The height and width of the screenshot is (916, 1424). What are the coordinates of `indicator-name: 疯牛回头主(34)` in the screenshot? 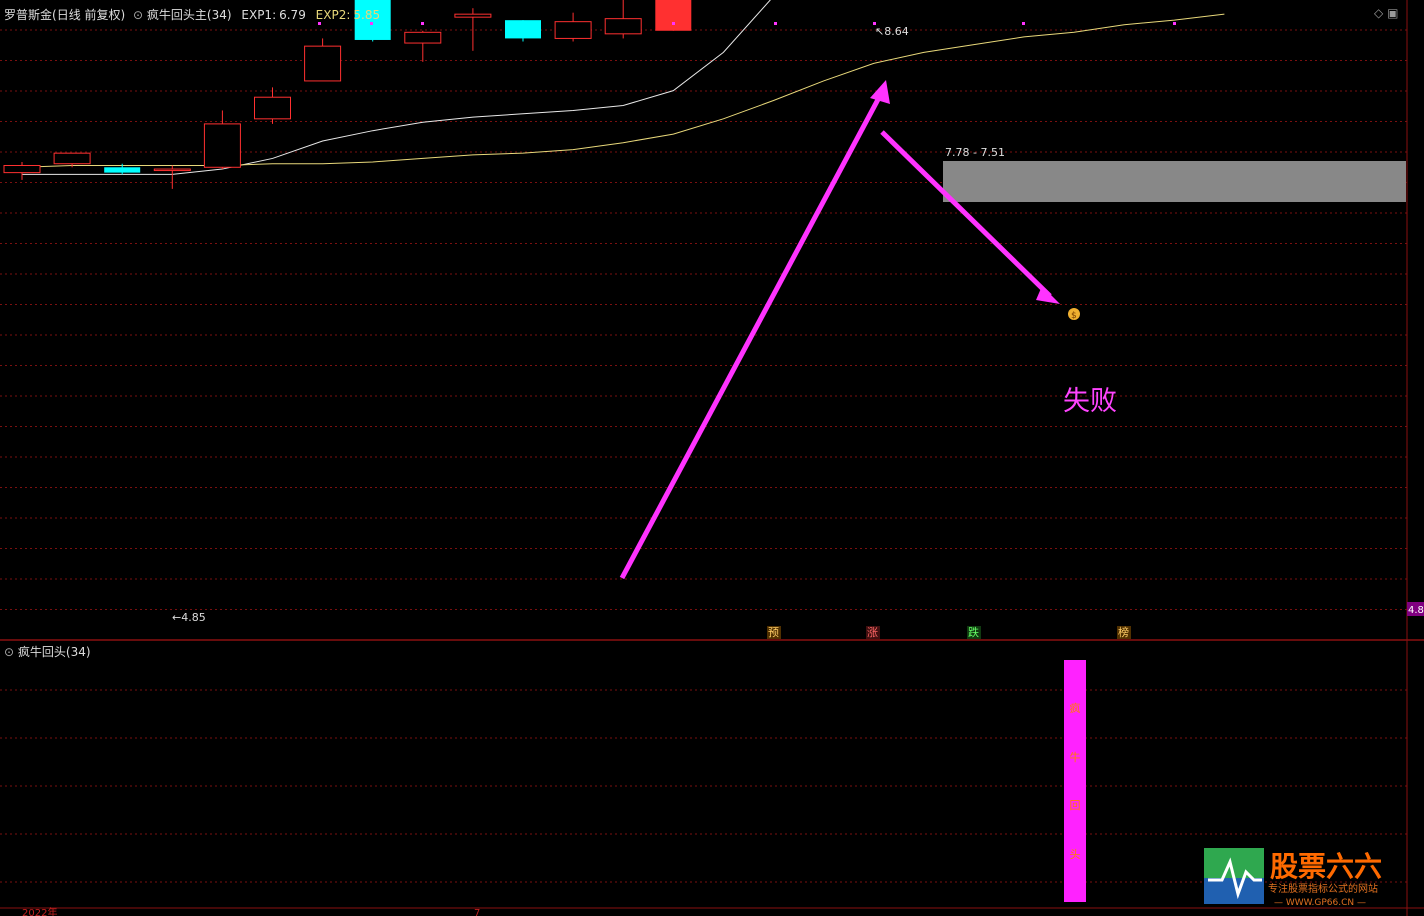 It's located at (189, 15).